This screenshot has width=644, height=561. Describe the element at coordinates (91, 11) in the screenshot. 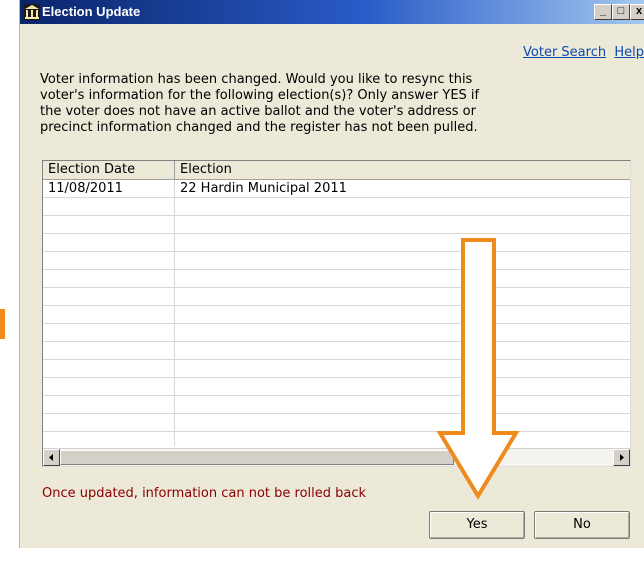

I see `window-title: Election Update` at that location.